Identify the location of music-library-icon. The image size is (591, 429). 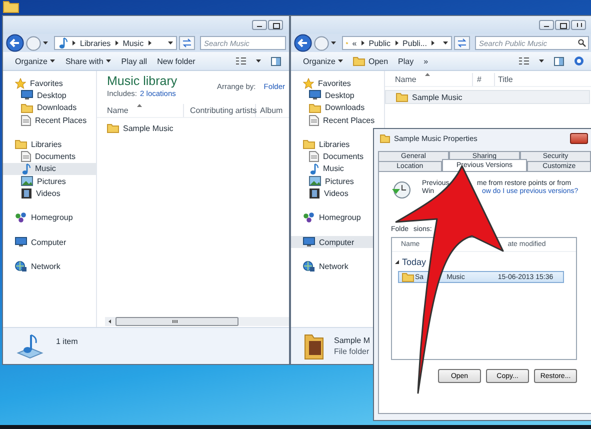
(30, 346).